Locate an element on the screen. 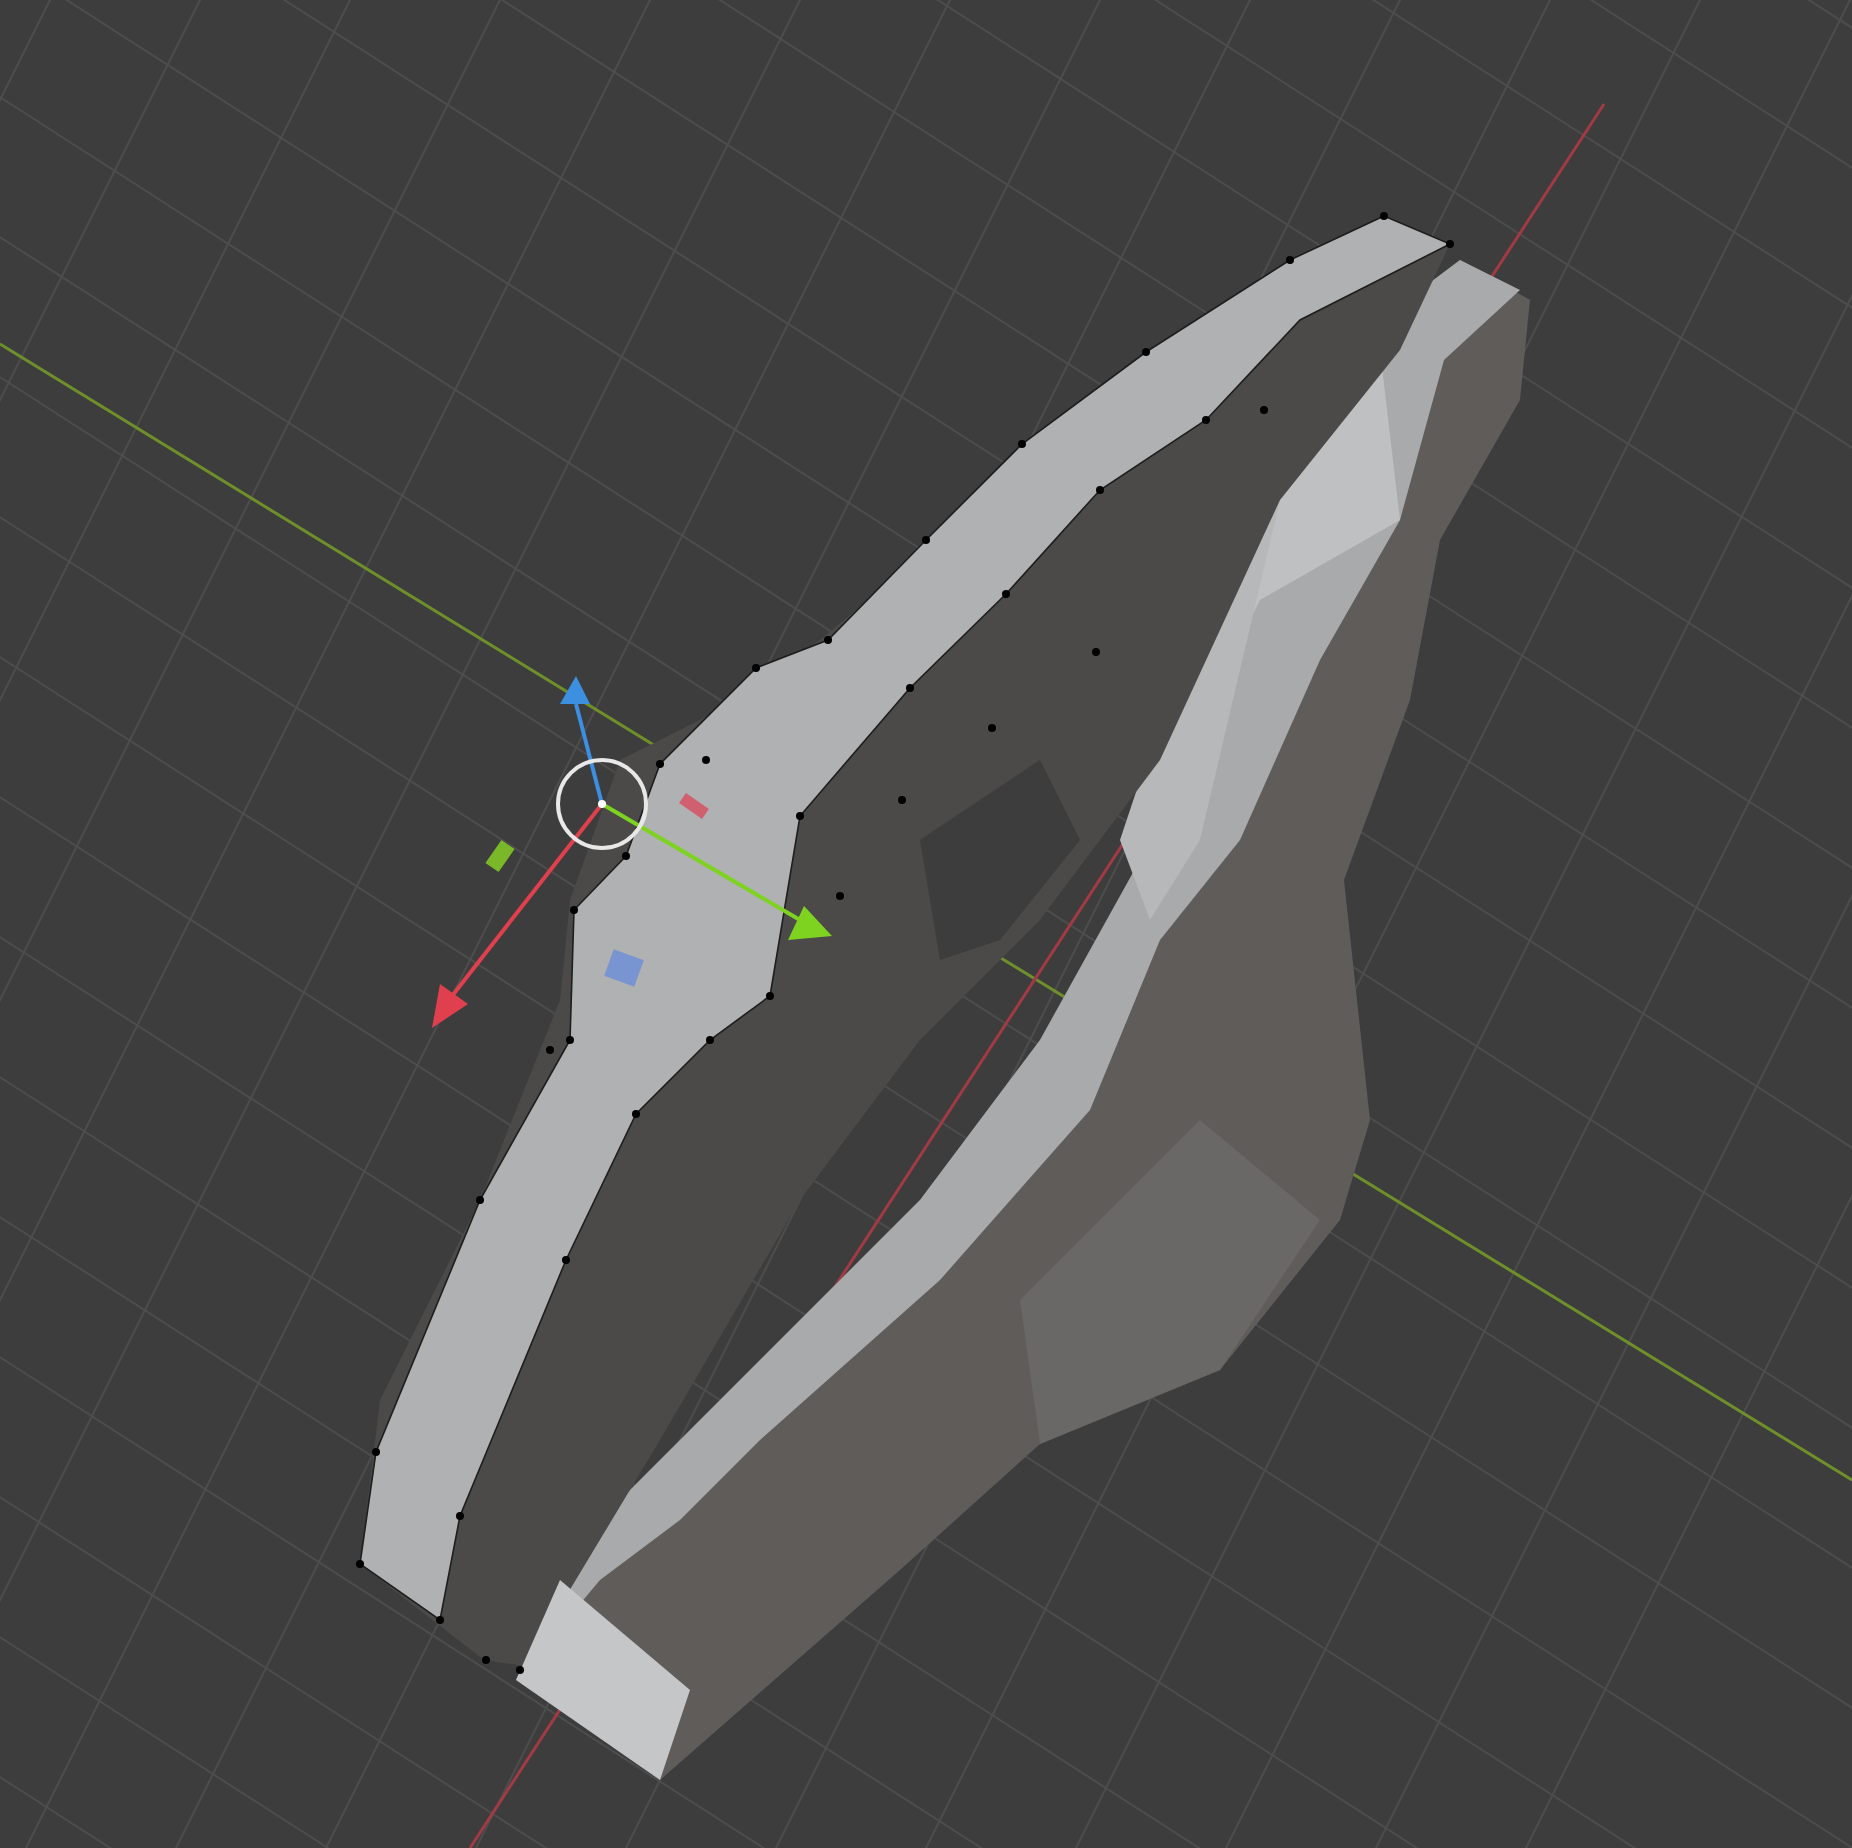 This screenshot has width=1852, height=1848. transform-gizmo-drawing is located at coordinates (632, 852).